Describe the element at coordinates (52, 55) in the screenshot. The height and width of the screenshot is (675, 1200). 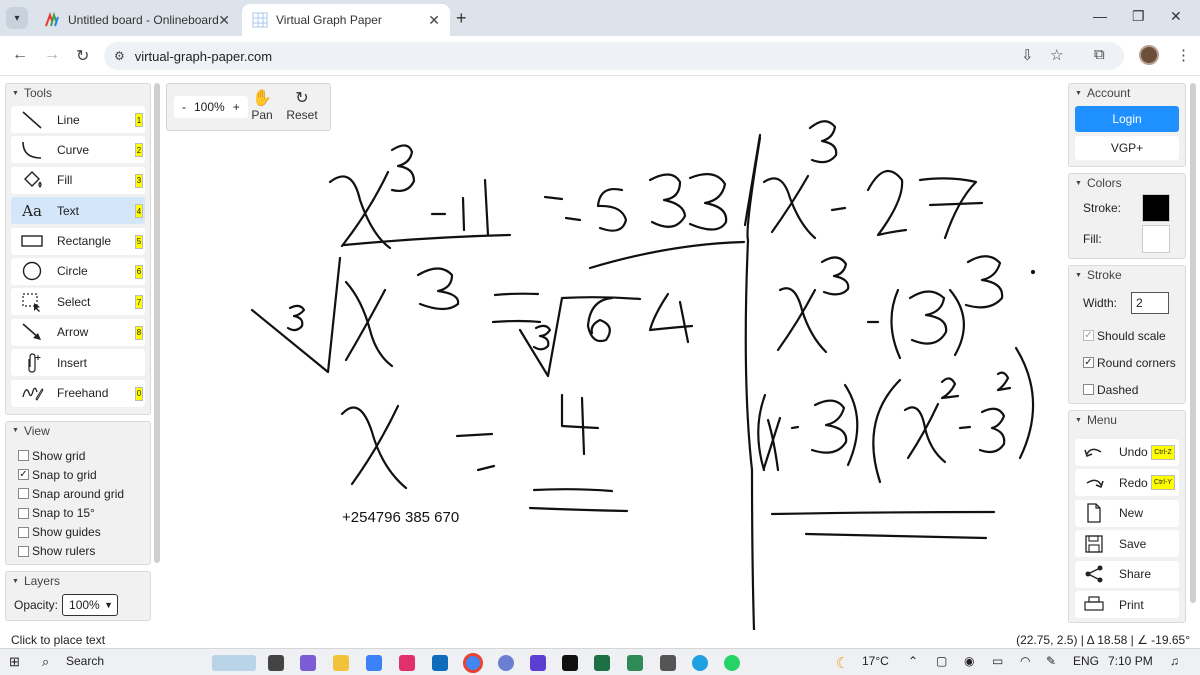
I see `forward-icon: →` at that location.